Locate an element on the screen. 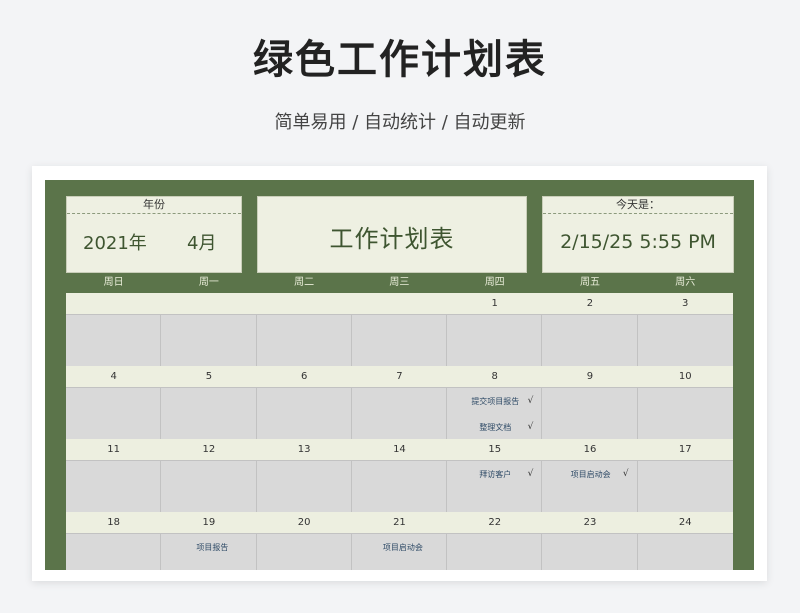 The width and height of the screenshot is (800, 613). day-number: 8 is located at coordinates (494, 376).